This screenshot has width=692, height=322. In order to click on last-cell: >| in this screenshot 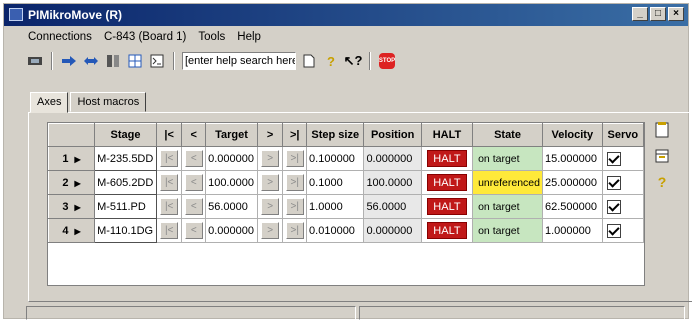, I will do `click(295, 158)`.